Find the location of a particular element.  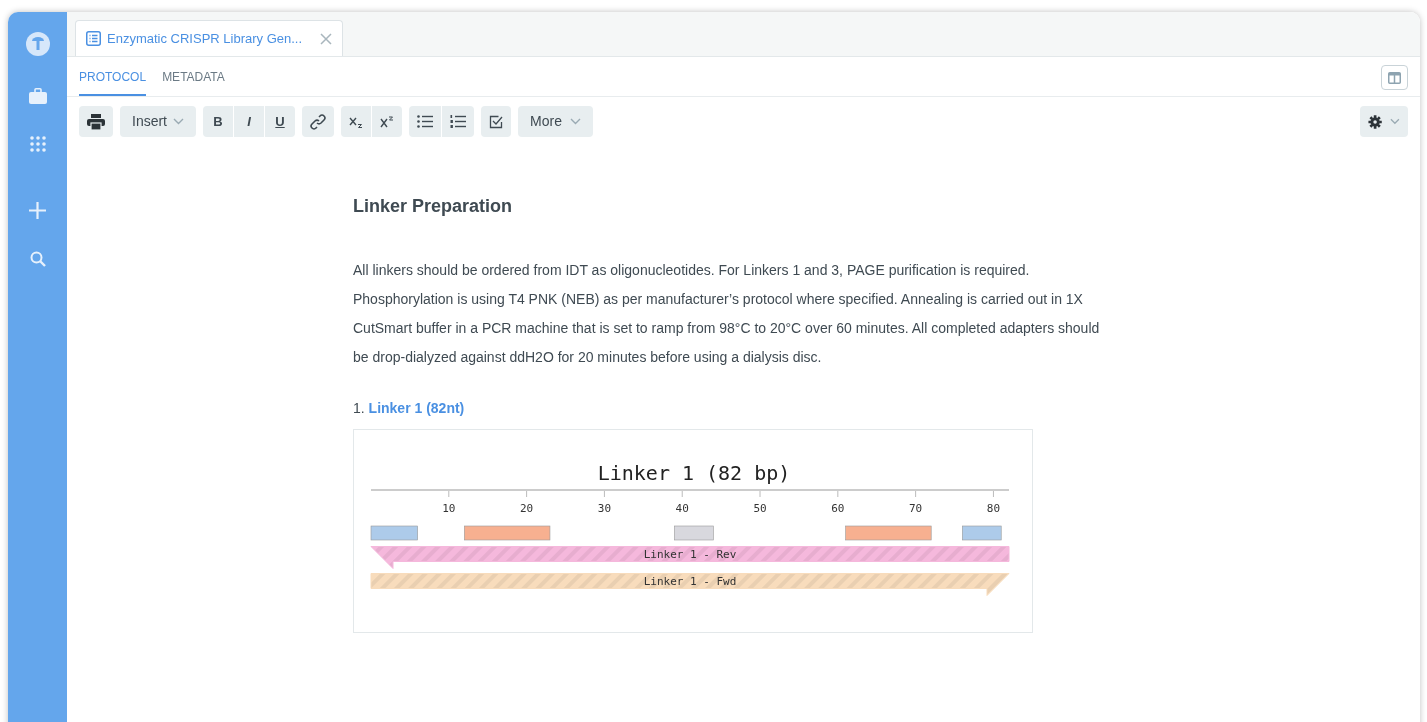

tick-label: 60 is located at coordinates (838, 508).